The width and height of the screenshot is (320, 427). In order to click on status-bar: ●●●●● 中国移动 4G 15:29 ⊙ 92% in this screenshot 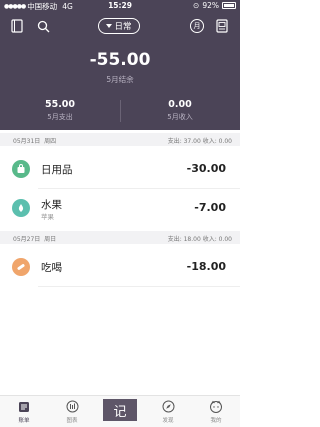, I will do `click(120, 6)`.